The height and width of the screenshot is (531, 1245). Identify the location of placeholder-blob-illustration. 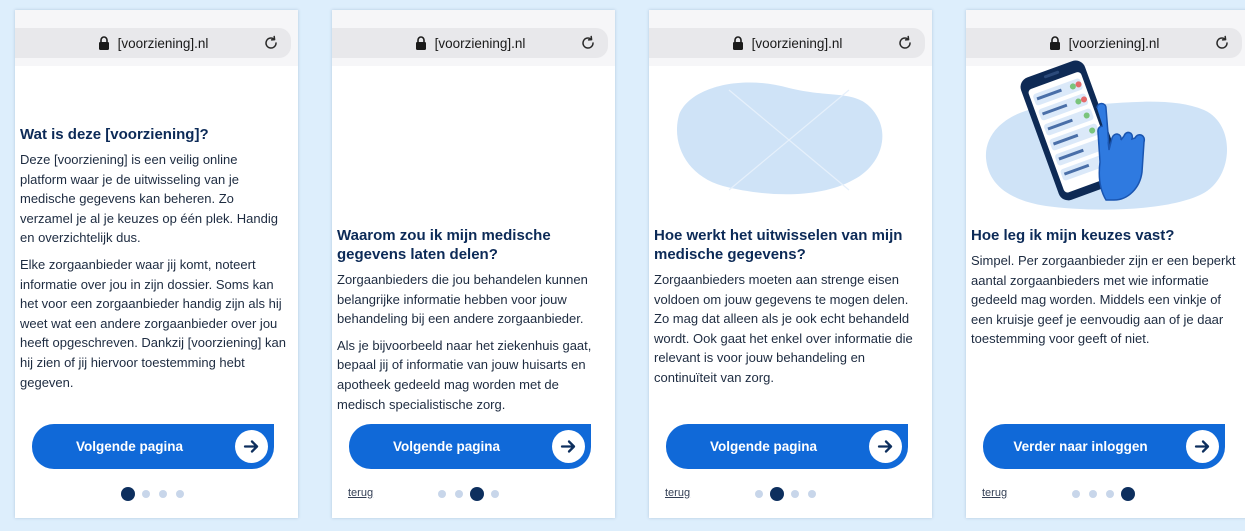
(779, 138).